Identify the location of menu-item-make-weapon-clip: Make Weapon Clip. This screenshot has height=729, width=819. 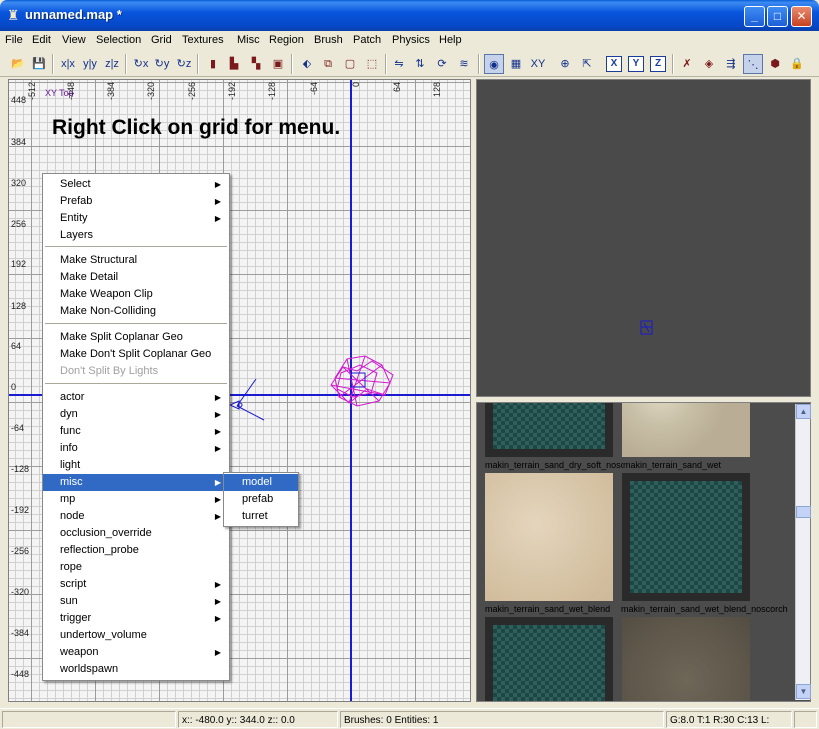
(136, 294).